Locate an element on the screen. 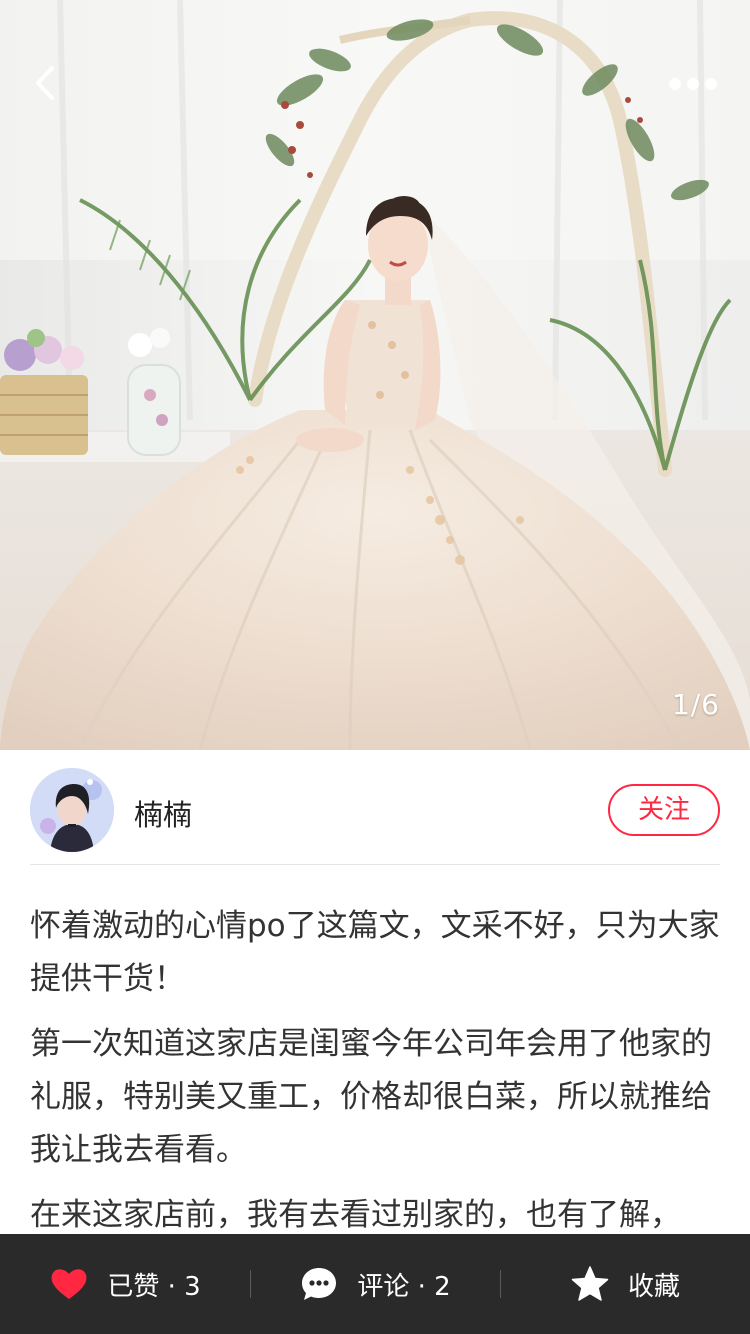 The height and width of the screenshot is (1334, 750). section-divider is located at coordinates (375, 864).